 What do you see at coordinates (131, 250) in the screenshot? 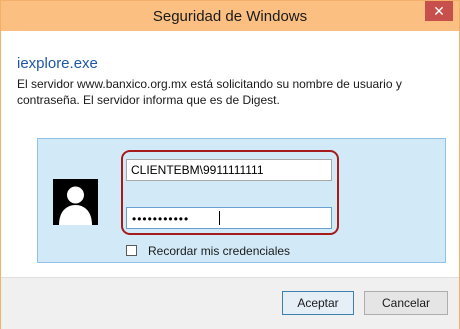
I see `remember-credentials-checkbox` at bounding box center [131, 250].